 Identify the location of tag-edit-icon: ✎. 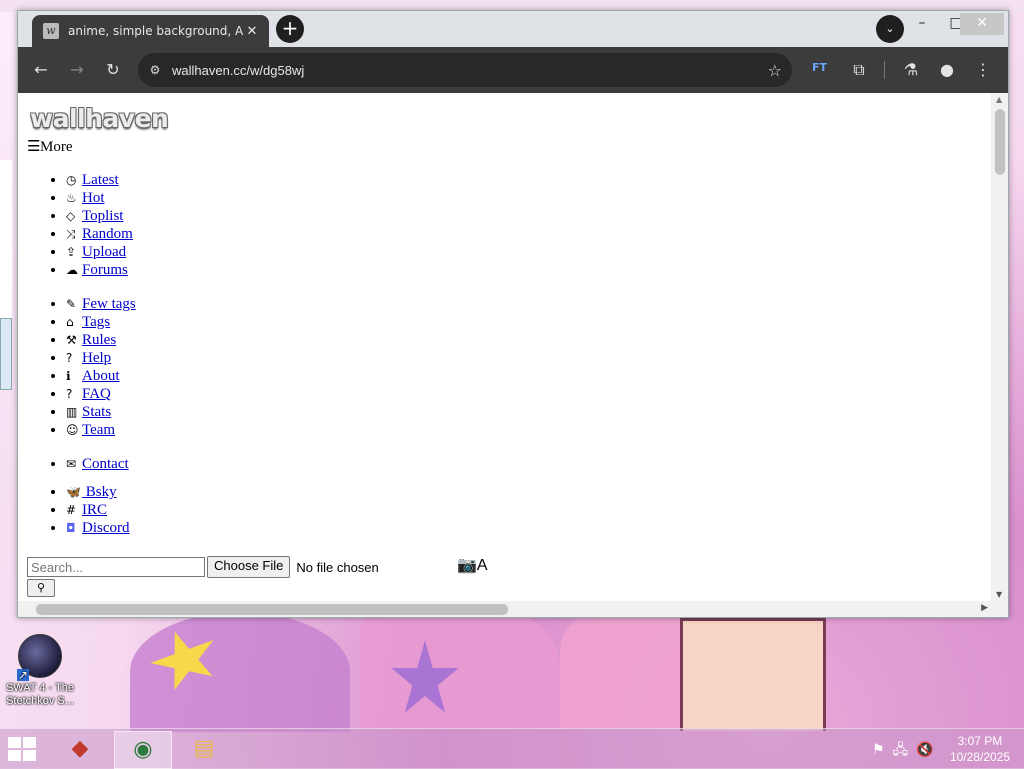
(71, 304).